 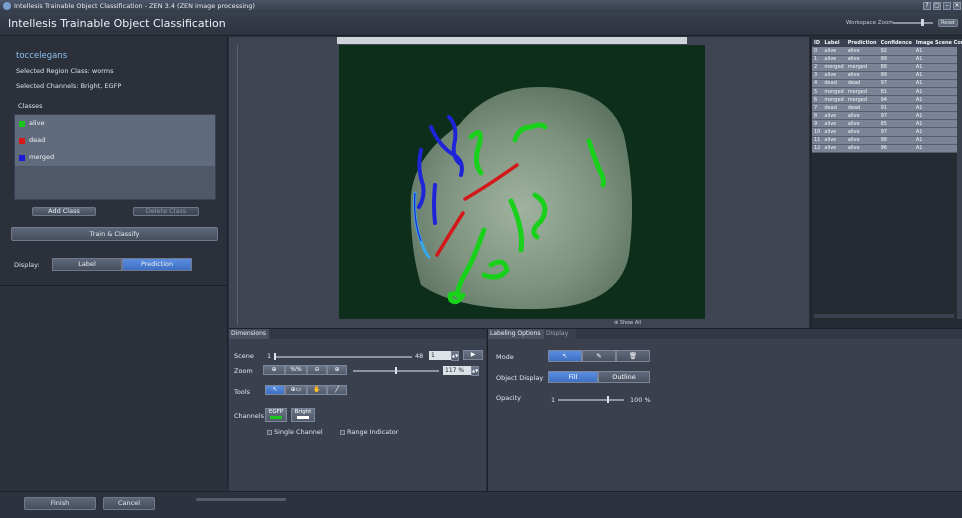 I want to click on col-prediction: Prediction, so click(x=862, y=43).